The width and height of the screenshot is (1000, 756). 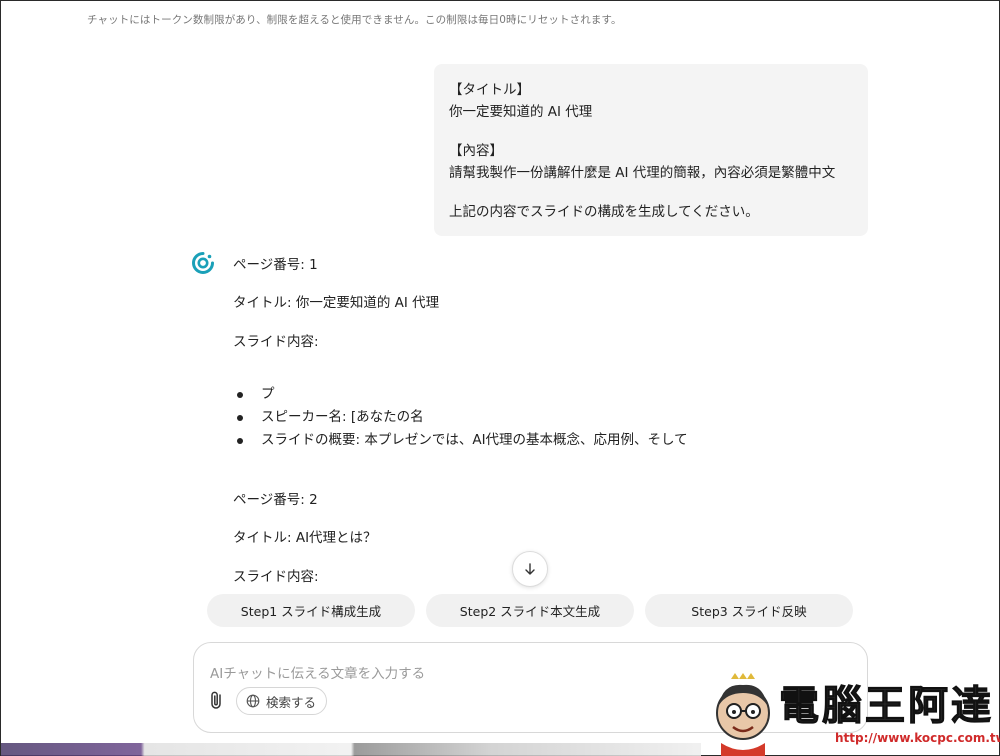 What do you see at coordinates (317, 672) in the screenshot?
I see `chat-input: AIチャットに伝える文章を入力する` at bounding box center [317, 672].